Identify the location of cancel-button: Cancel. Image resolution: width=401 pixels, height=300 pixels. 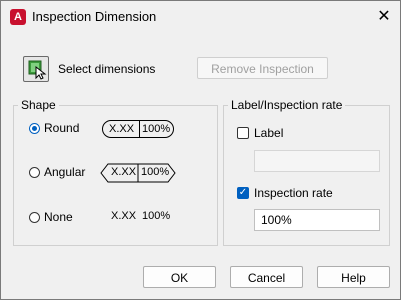
(266, 277).